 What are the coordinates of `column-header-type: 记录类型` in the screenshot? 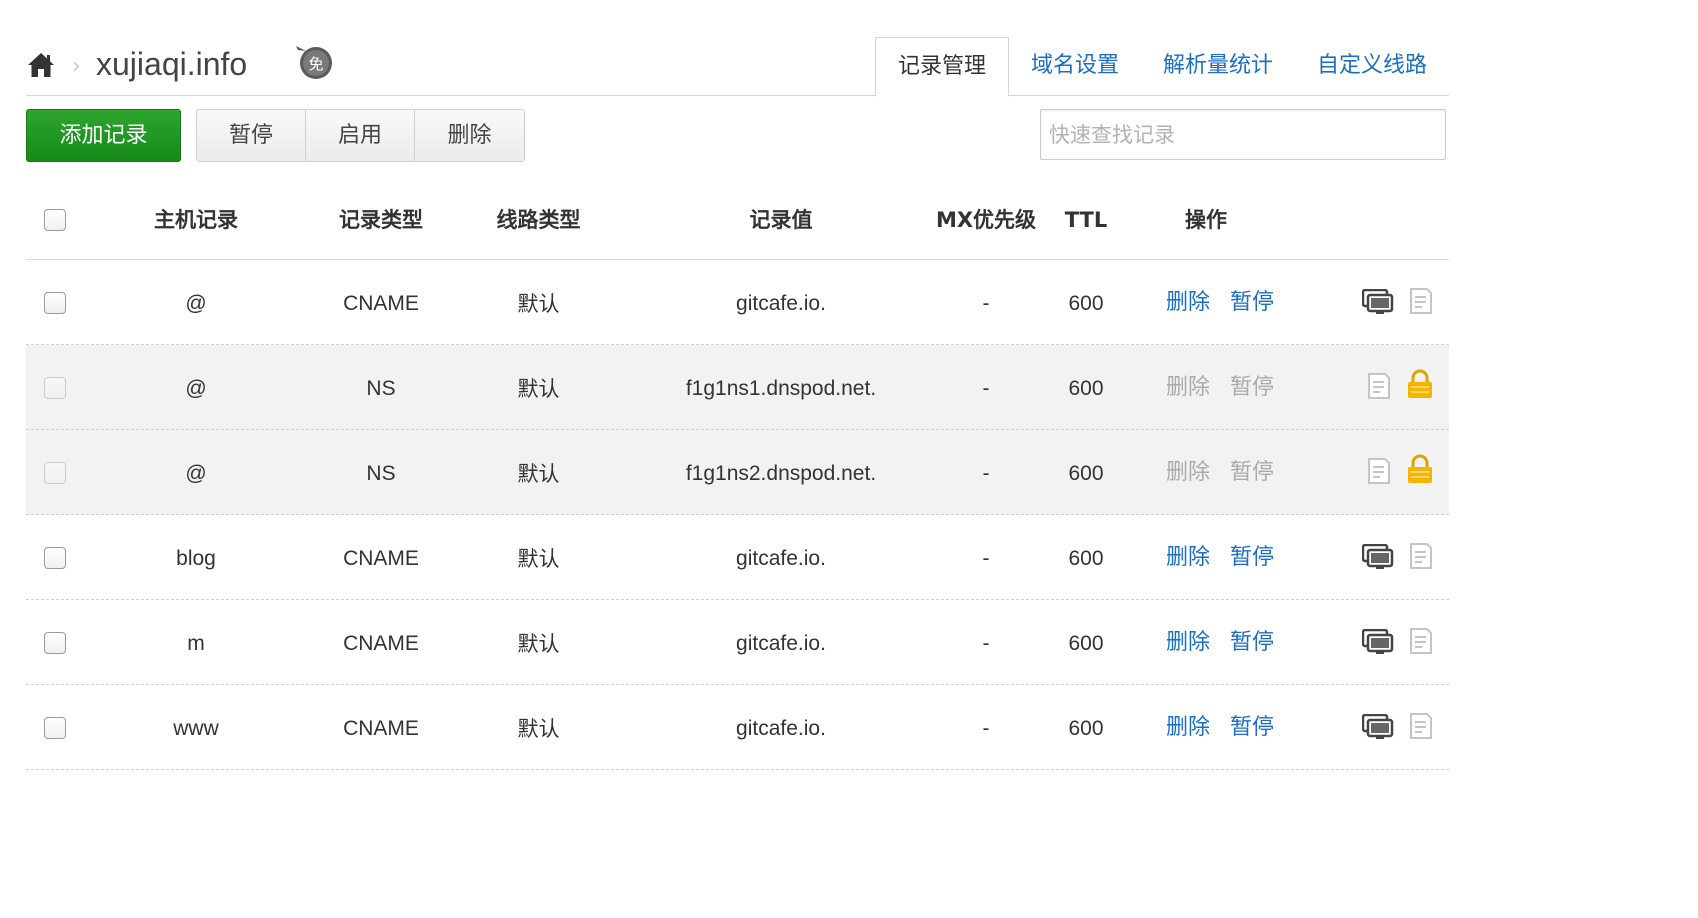 It's located at (381, 220).